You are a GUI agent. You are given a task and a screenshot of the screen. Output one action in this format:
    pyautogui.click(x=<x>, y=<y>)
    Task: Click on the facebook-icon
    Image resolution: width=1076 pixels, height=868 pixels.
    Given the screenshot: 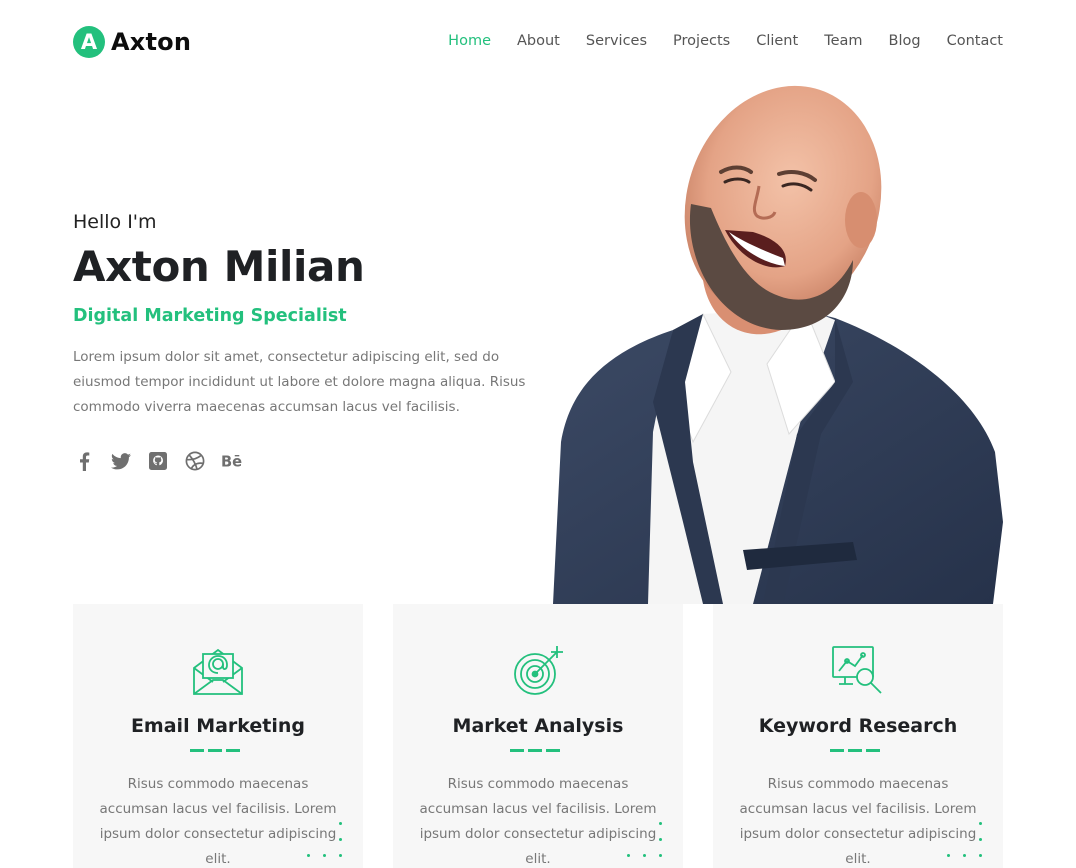 What is the action you would take?
    pyautogui.click(x=84, y=461)
    